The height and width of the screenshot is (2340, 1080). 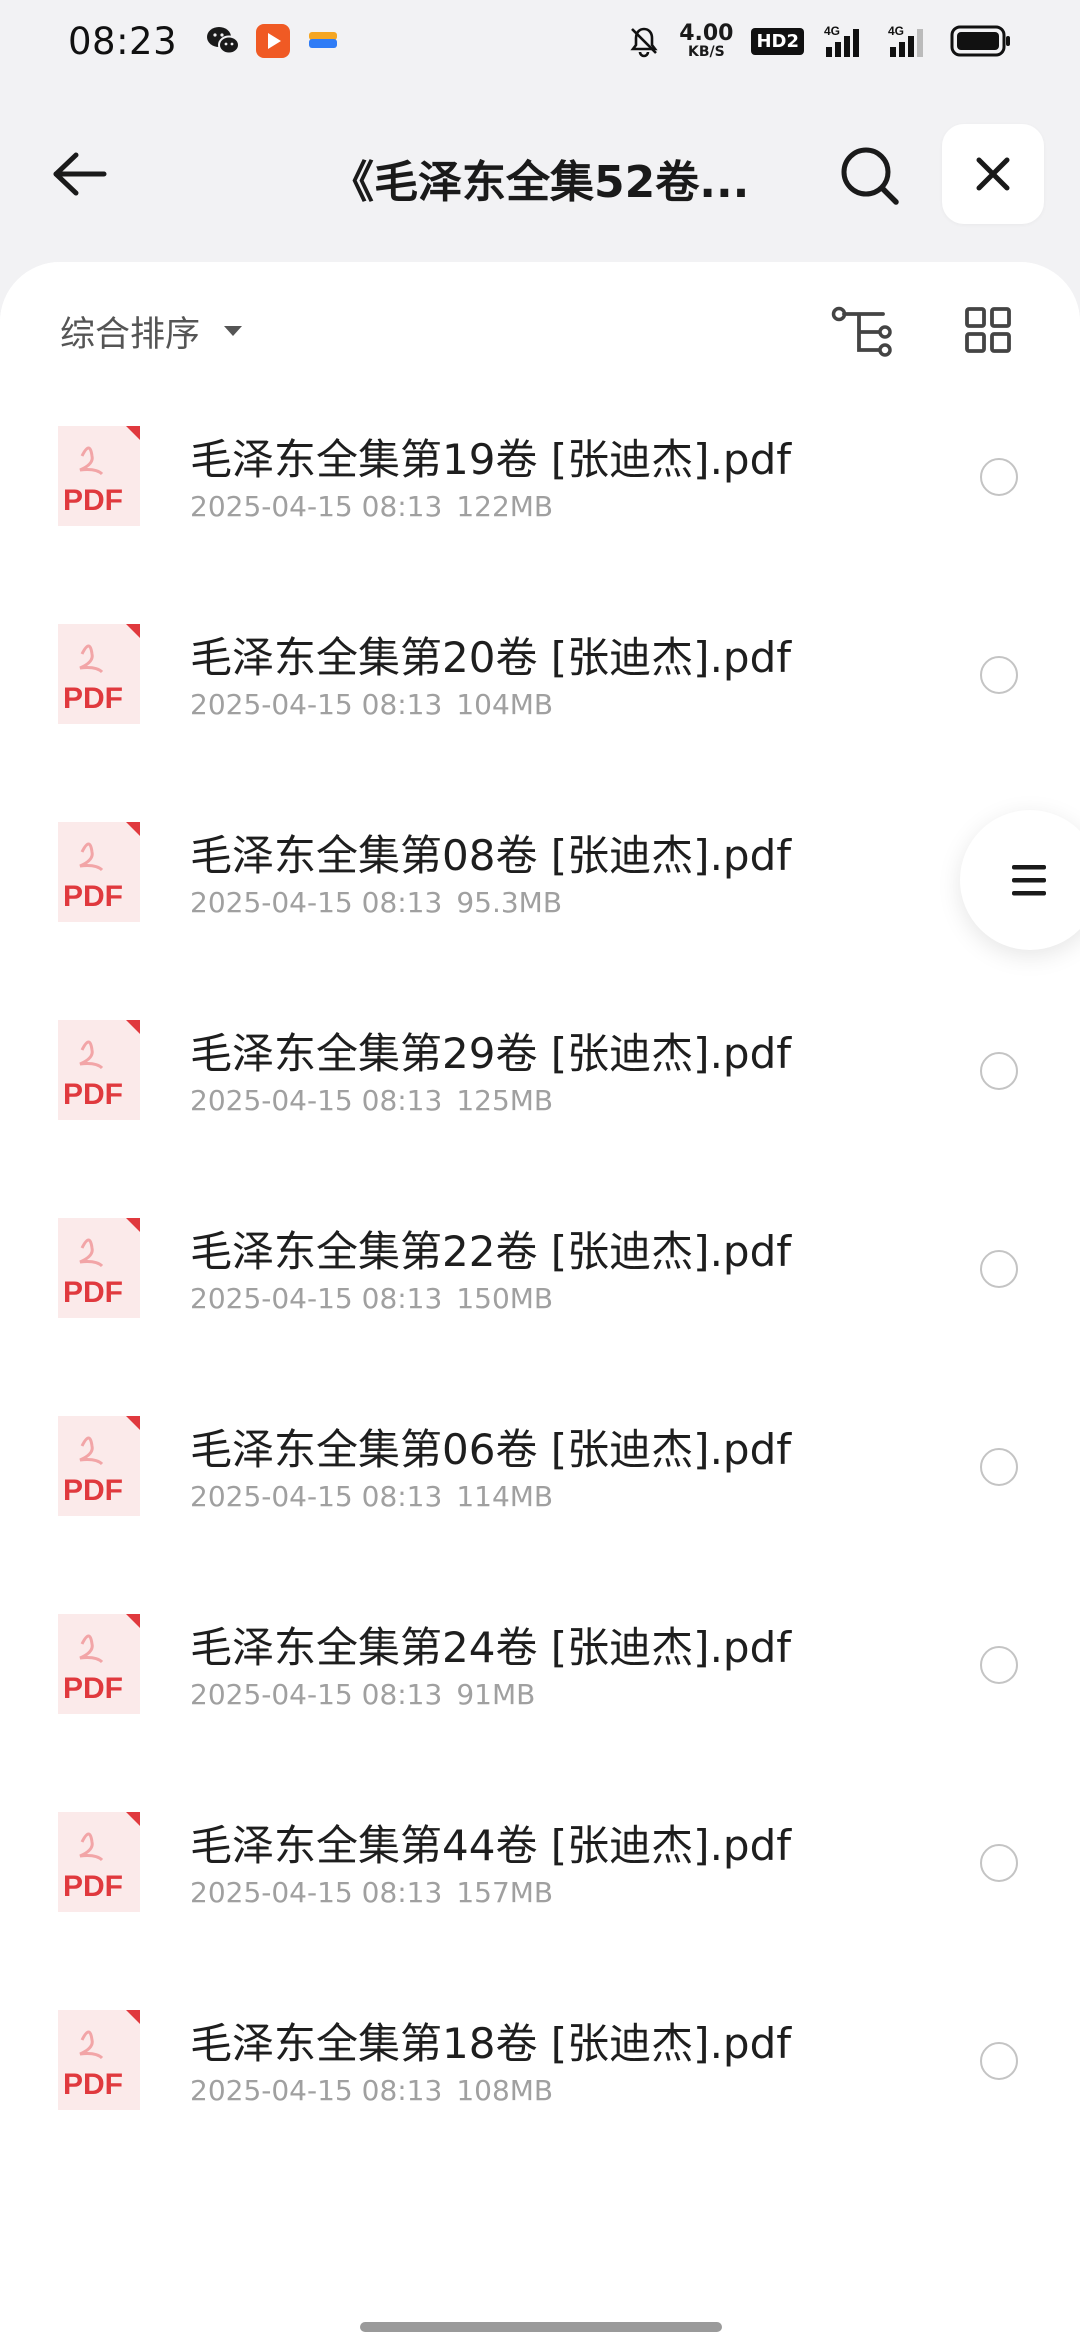 I want to click on file-size: 104MB, so click(x=505, y=704).